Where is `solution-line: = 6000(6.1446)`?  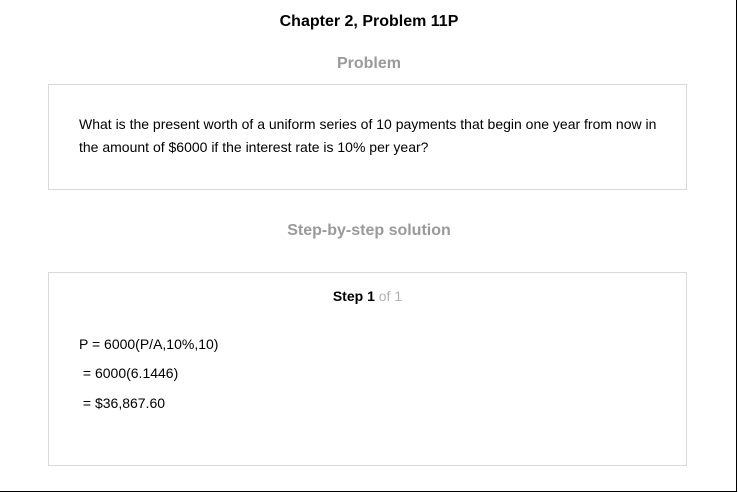
solution-line: = 6000(6.1446) is located at coordinates (129, 373).